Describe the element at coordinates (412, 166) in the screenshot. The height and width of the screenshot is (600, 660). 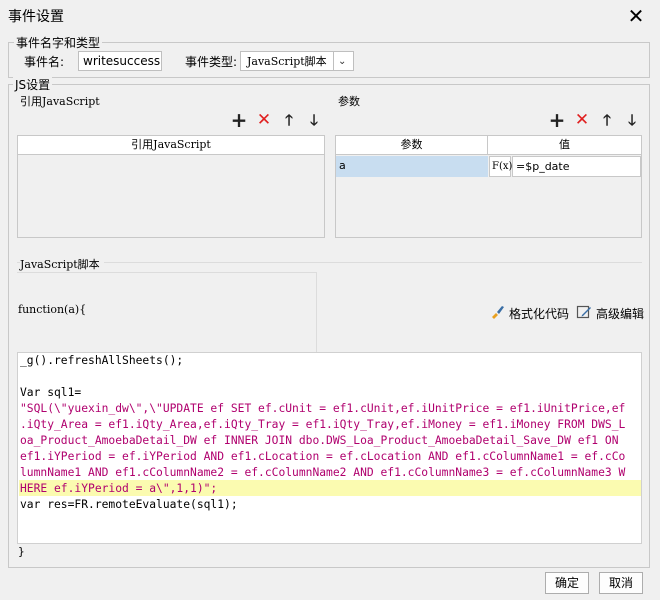
I see `param-name-cell: a` at that location.